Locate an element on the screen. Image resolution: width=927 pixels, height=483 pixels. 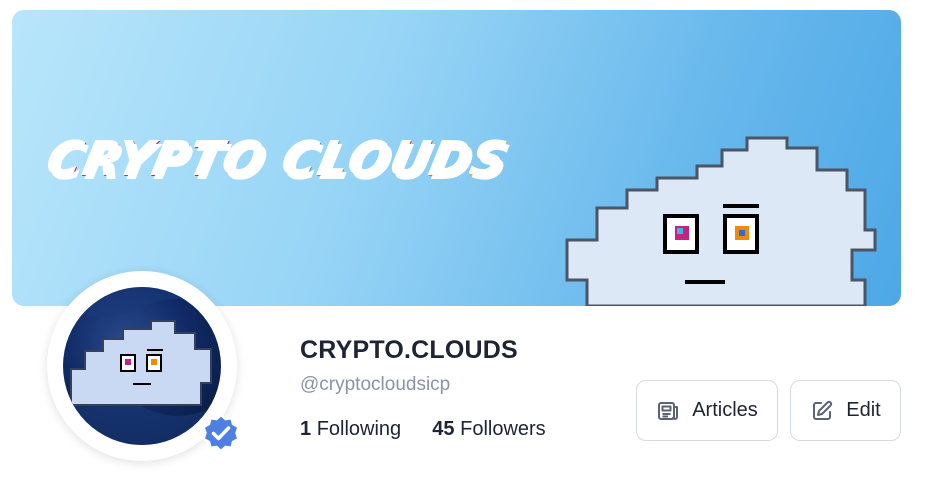
avatar-cloud-image is located at coordinates (142, 366).